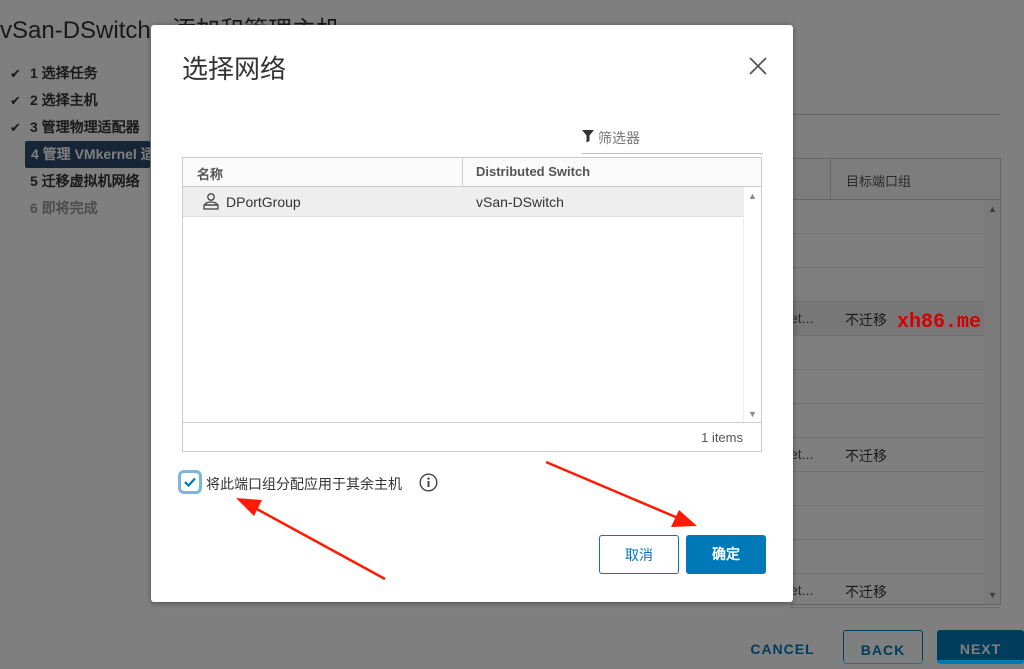 The image size is (1024, 669). What do you see at coordinates (588, 136) in the screenshot?
I see `filter-icon` at bounding box center [588, 136].